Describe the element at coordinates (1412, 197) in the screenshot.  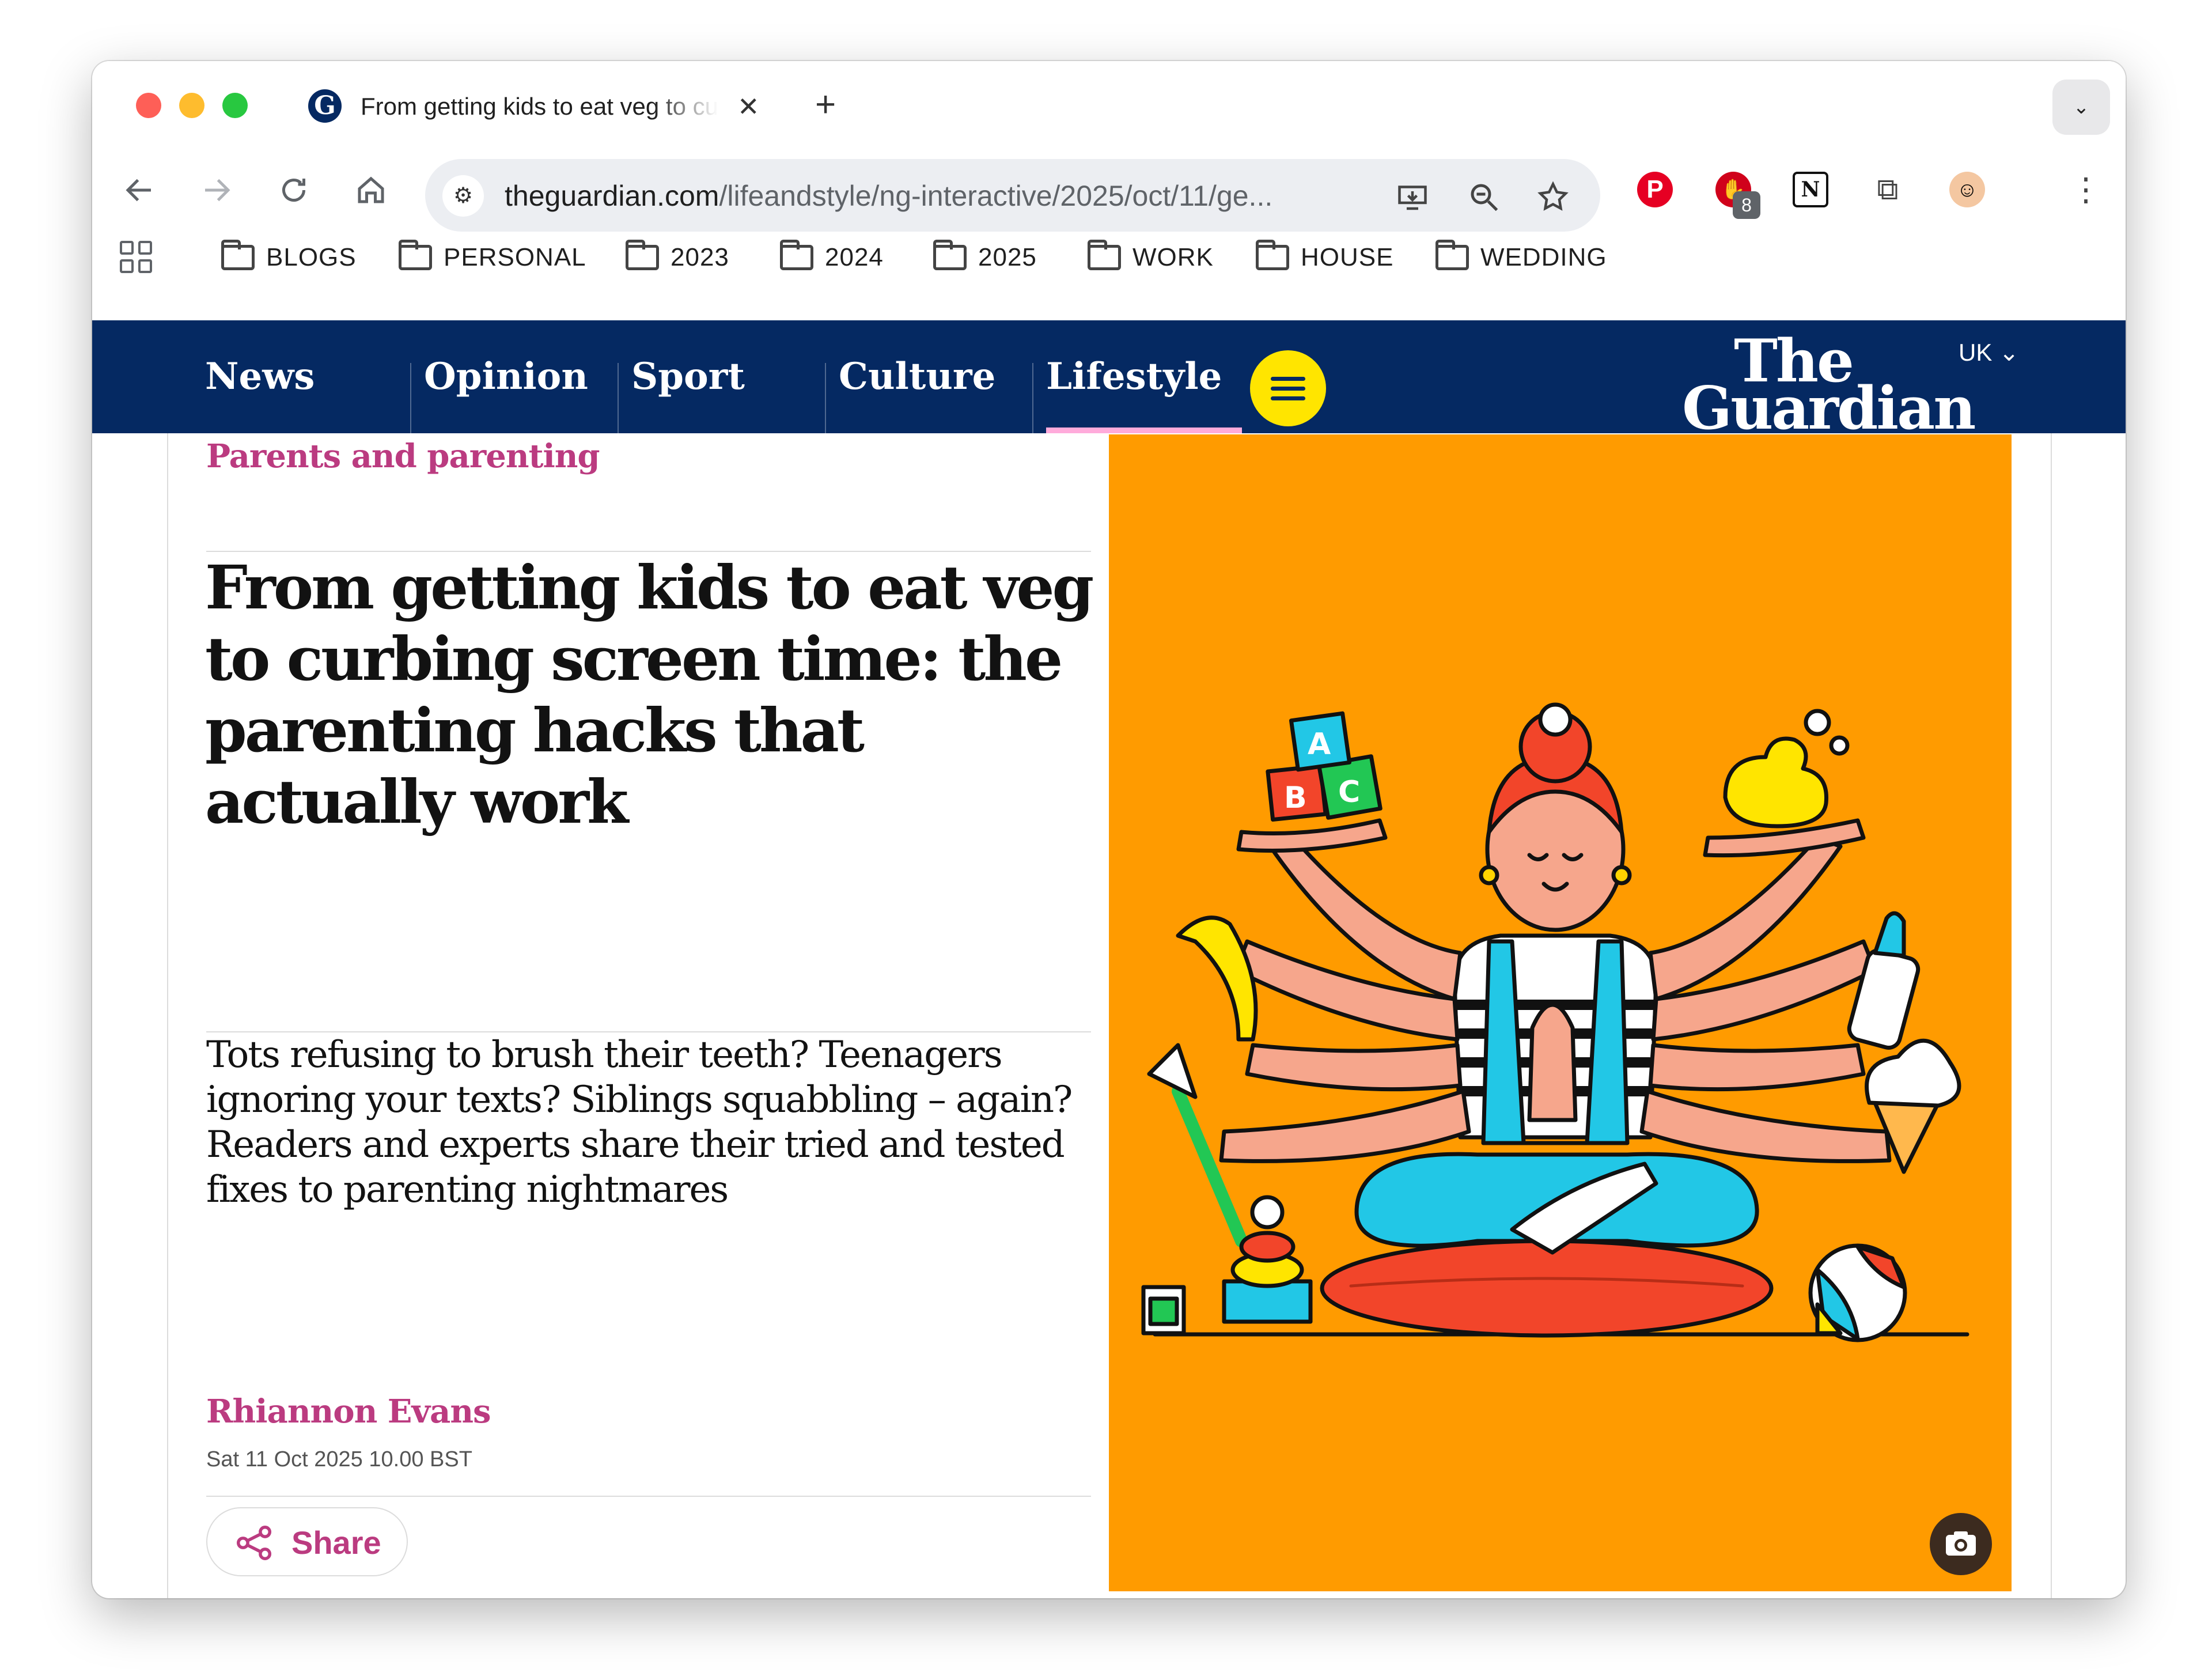
I see `install-app-icon` at that location.